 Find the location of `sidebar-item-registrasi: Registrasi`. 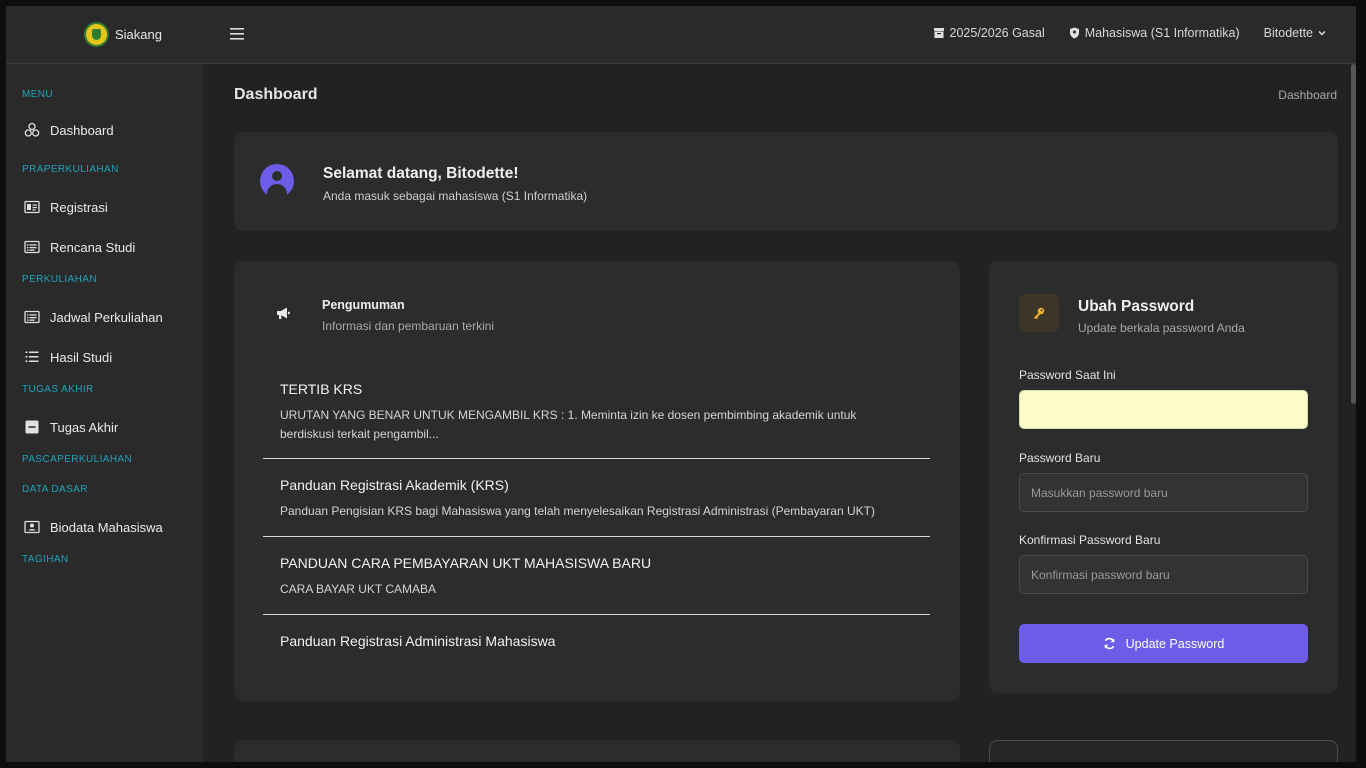

sidebar-item-registrasi: Registrasi is located at coordinates (66, 207).